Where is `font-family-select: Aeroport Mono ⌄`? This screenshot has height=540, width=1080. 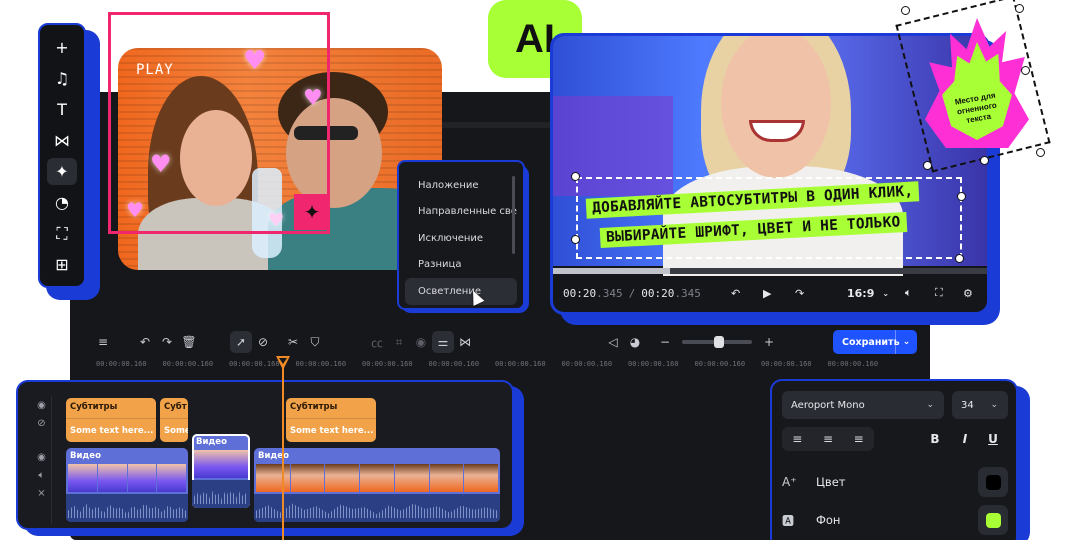
font-family-select: Aeroport Mono ⌄ is located at coordinates (863, 405).